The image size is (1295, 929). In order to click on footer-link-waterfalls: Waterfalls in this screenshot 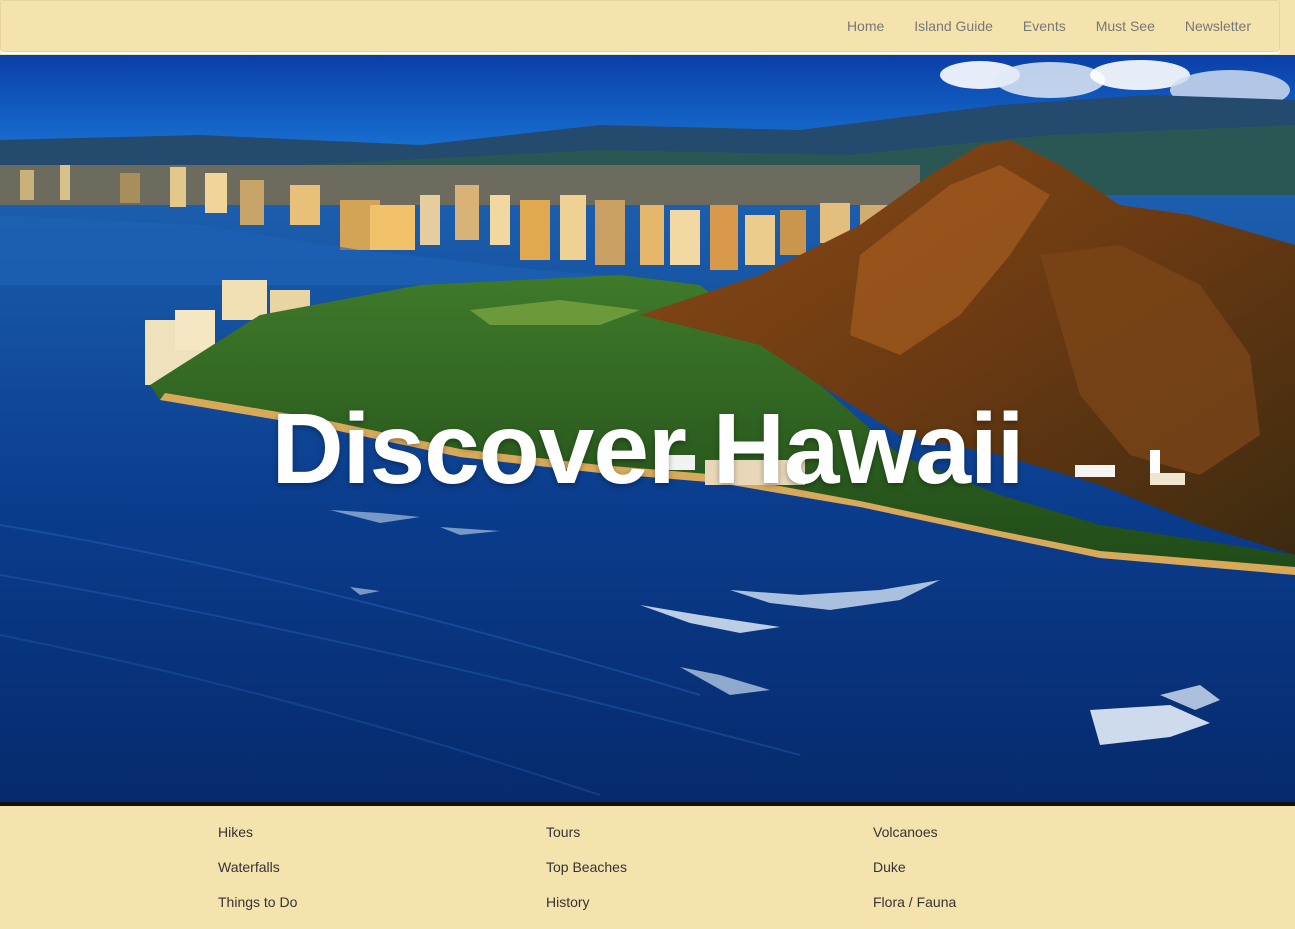, I will do `click(257, 867)`.